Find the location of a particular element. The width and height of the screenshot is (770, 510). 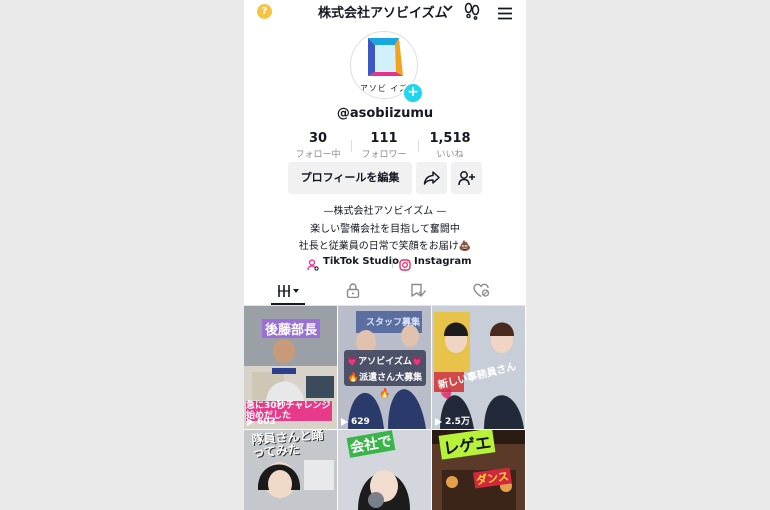

likes-count: 1,518 is located at coordinates (450, 138).